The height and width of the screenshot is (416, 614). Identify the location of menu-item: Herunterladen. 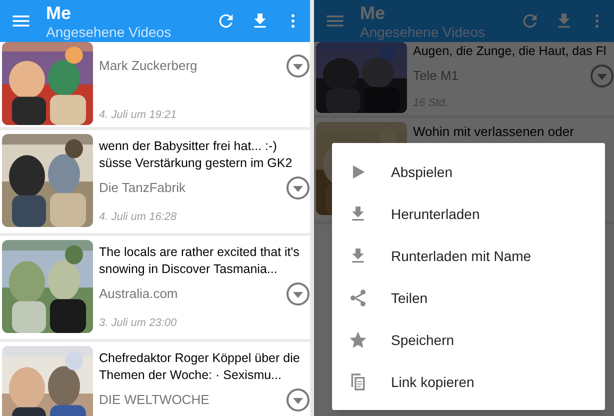
(468, 214).